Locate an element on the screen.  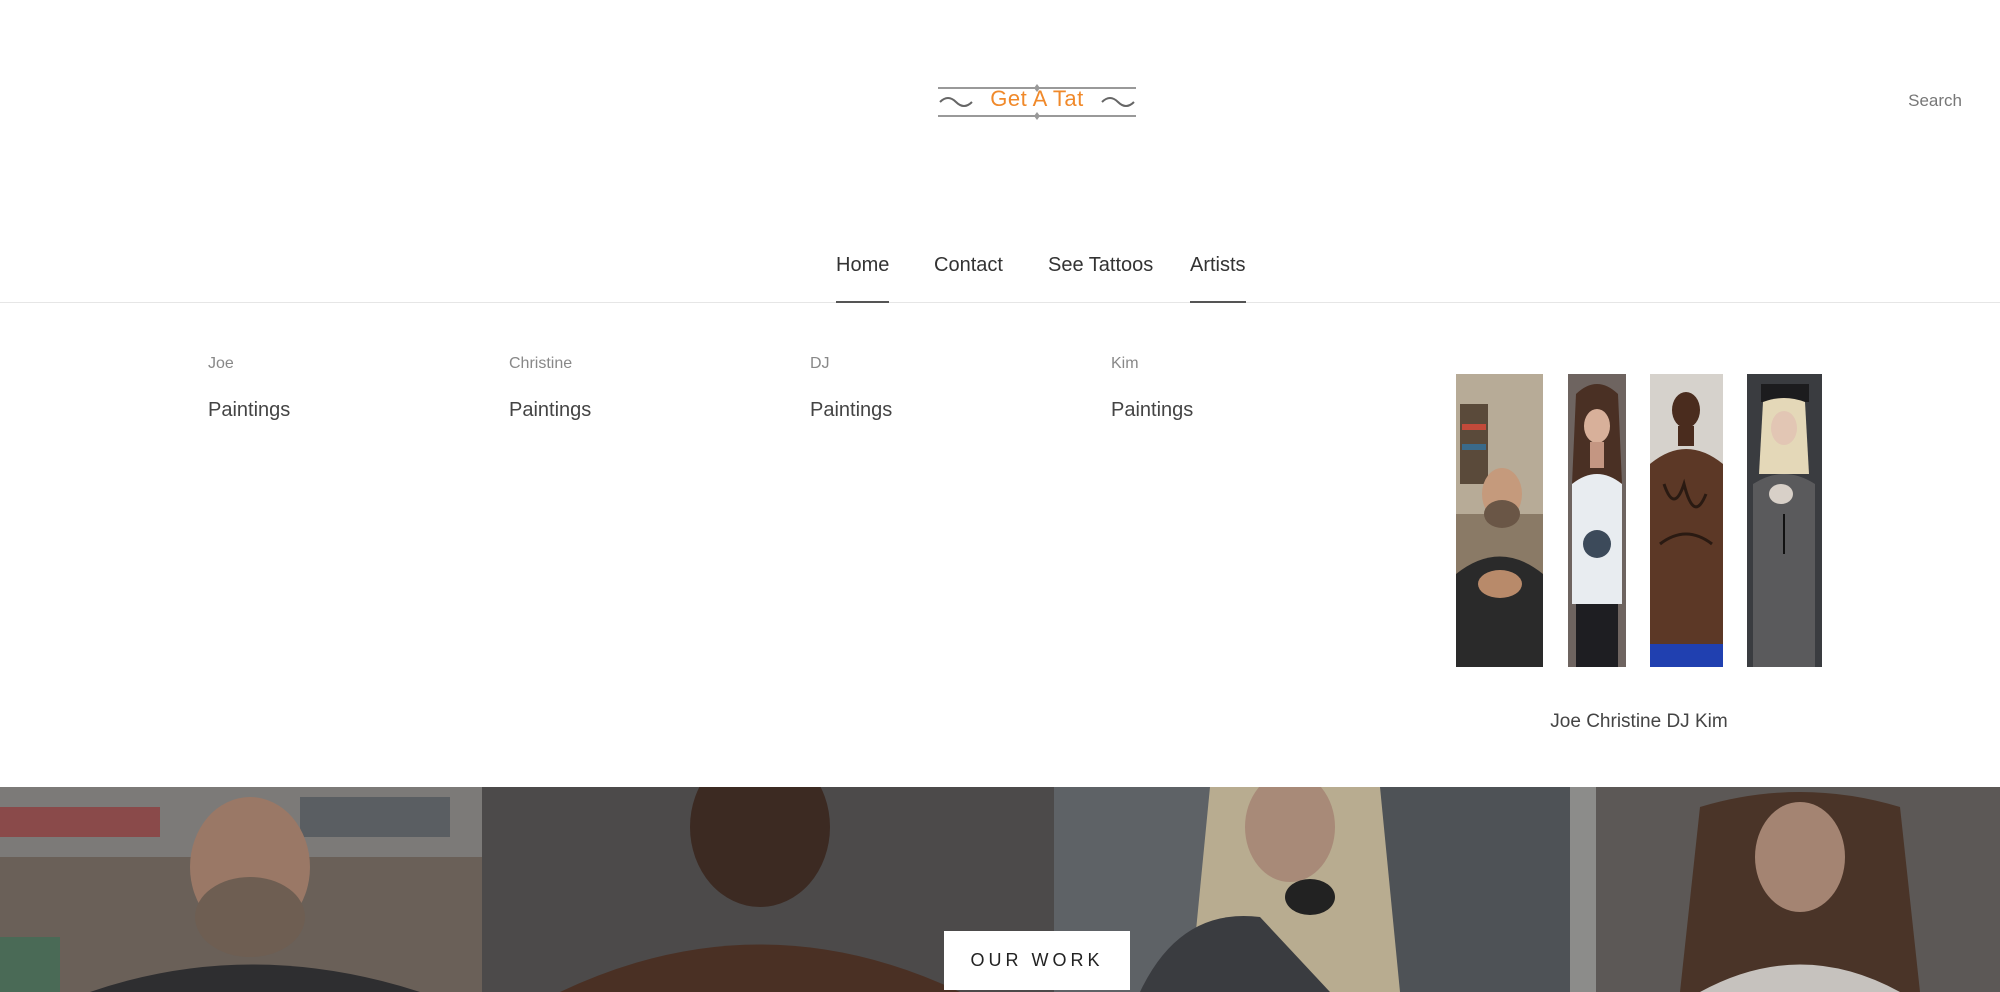
search-link: Search is located at coordinates (1935, 101).